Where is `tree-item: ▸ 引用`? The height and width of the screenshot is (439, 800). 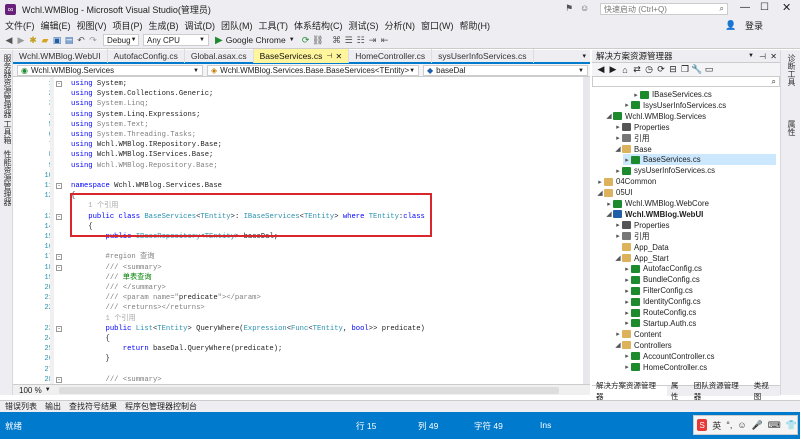
tree-item: ▸ 引用 is located at coordinates (695, 236).